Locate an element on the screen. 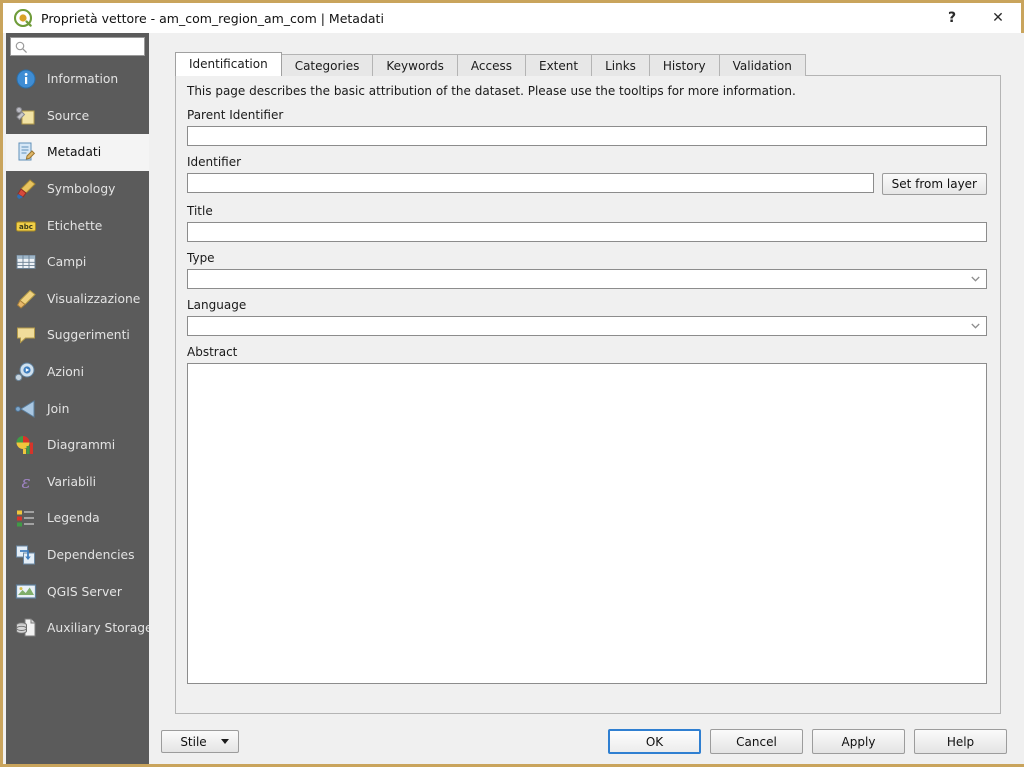 This screenshot has height=767, width=1024. sidebar-item-variabili: ε Variabili is located at coordinates (77, 482).